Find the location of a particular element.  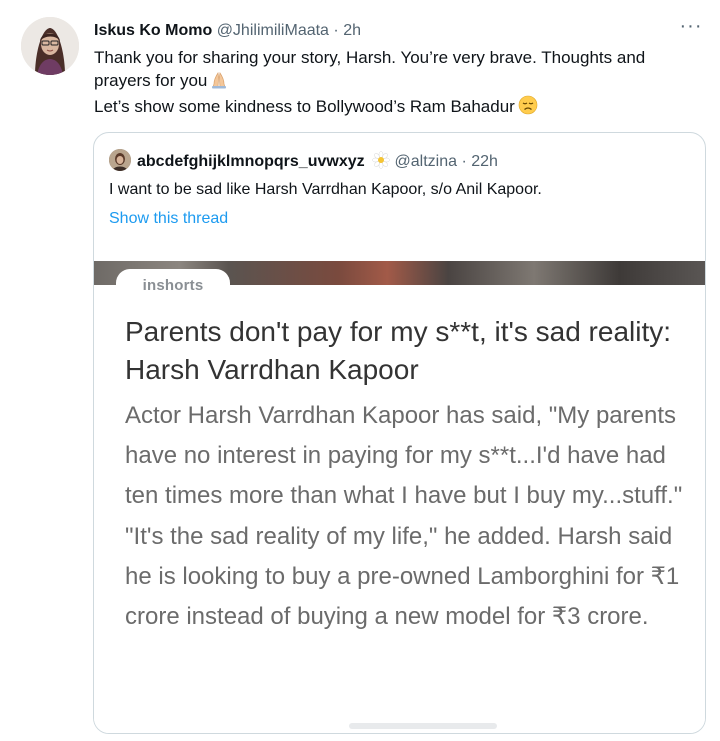

source-label: inshorts is located at coordinates (173, 285).